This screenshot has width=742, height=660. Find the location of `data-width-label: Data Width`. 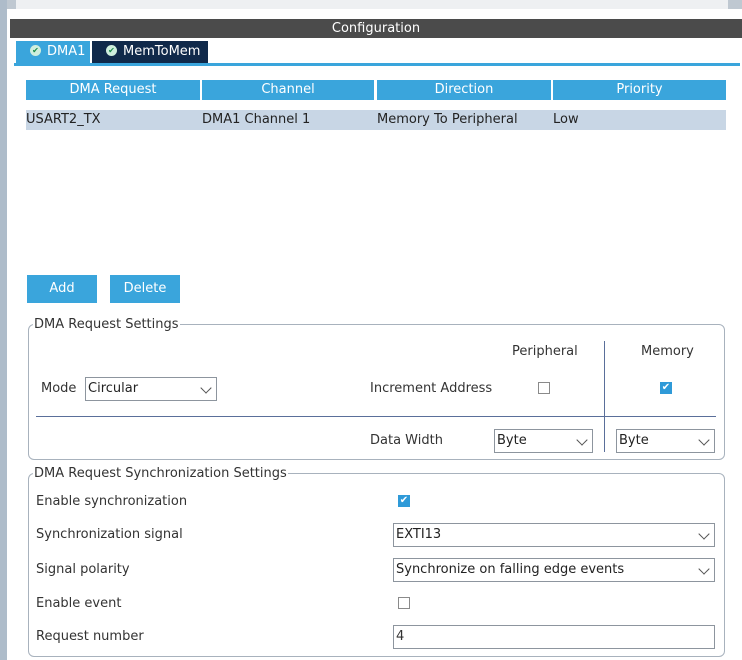

data-width-label: Data Width is located at coordinates (406, 440).